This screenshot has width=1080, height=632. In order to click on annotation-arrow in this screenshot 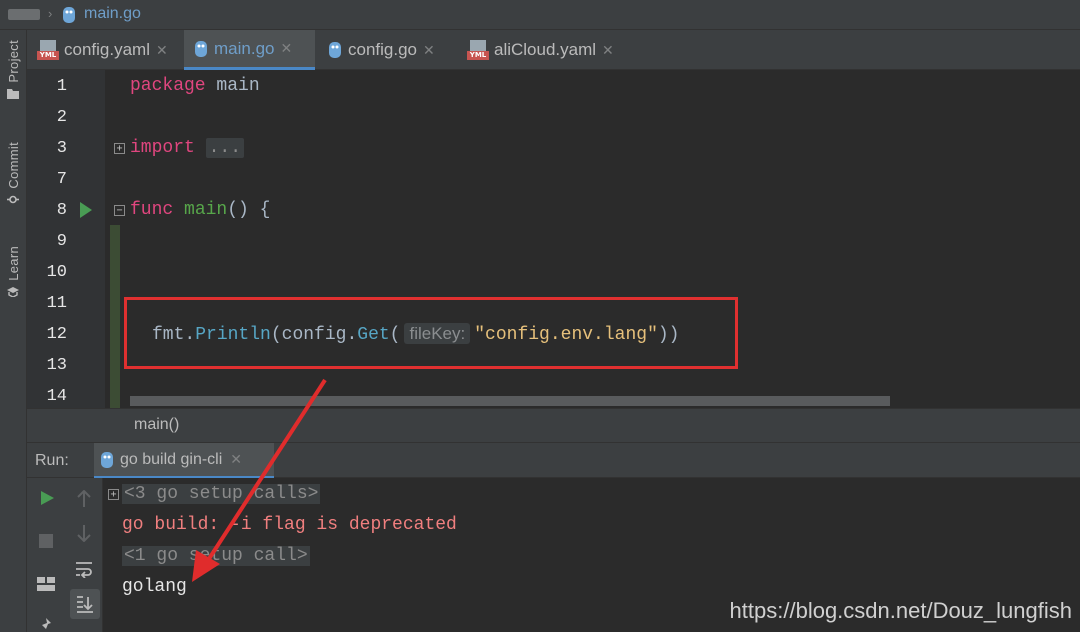, I will do `click(259, 480)`.